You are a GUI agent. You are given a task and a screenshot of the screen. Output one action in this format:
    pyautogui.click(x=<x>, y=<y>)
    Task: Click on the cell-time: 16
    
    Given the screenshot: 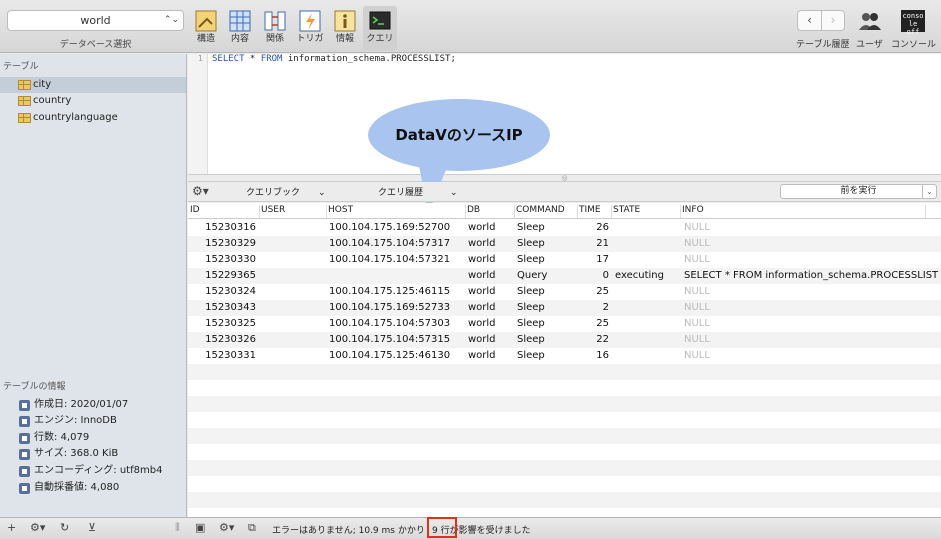 What is the action you would take?
    pyautogui.click(x=594, y=356)
    